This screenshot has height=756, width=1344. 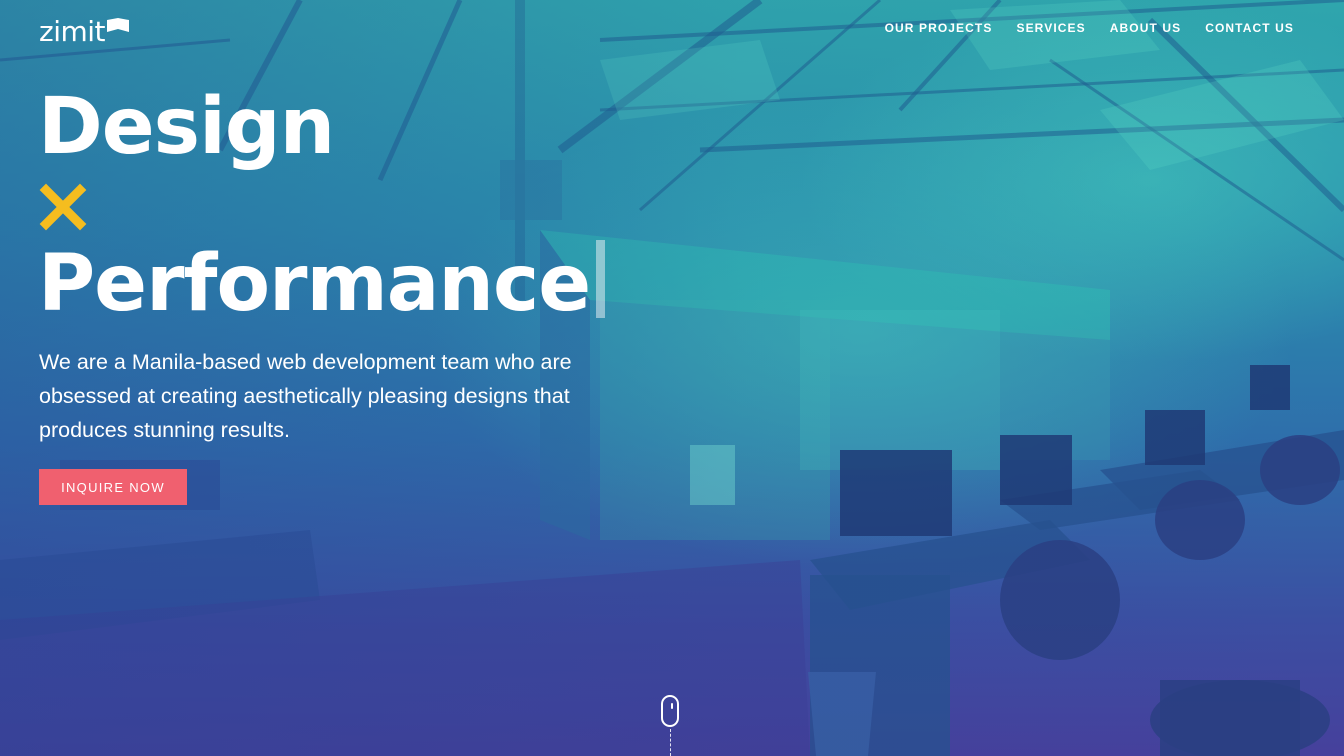 I want to click on site-logo: zimit, so click(x=84, y=30).